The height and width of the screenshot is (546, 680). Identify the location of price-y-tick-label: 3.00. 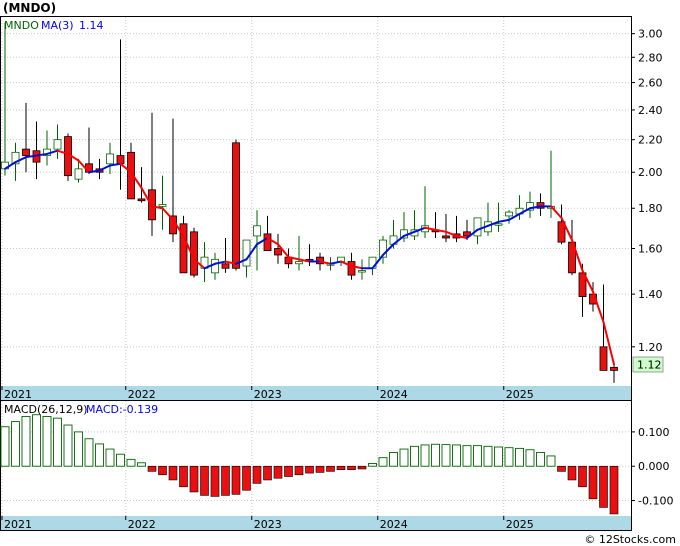
(650, 34).